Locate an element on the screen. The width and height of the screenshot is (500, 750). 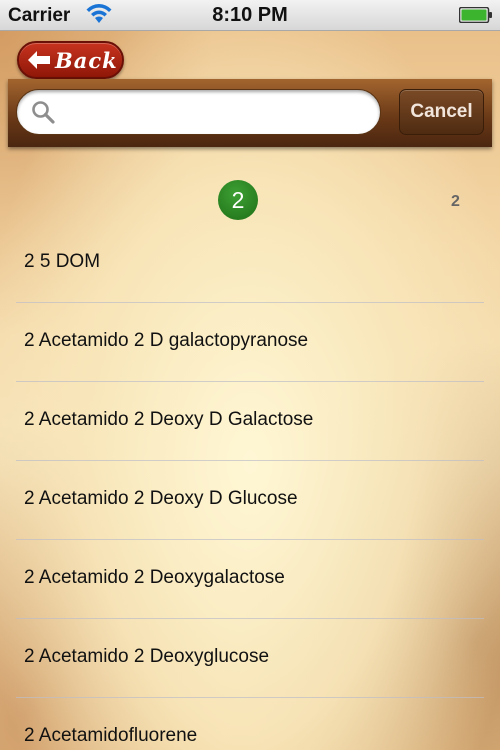
arrow-left-icon is located at coordinates (39, 60).